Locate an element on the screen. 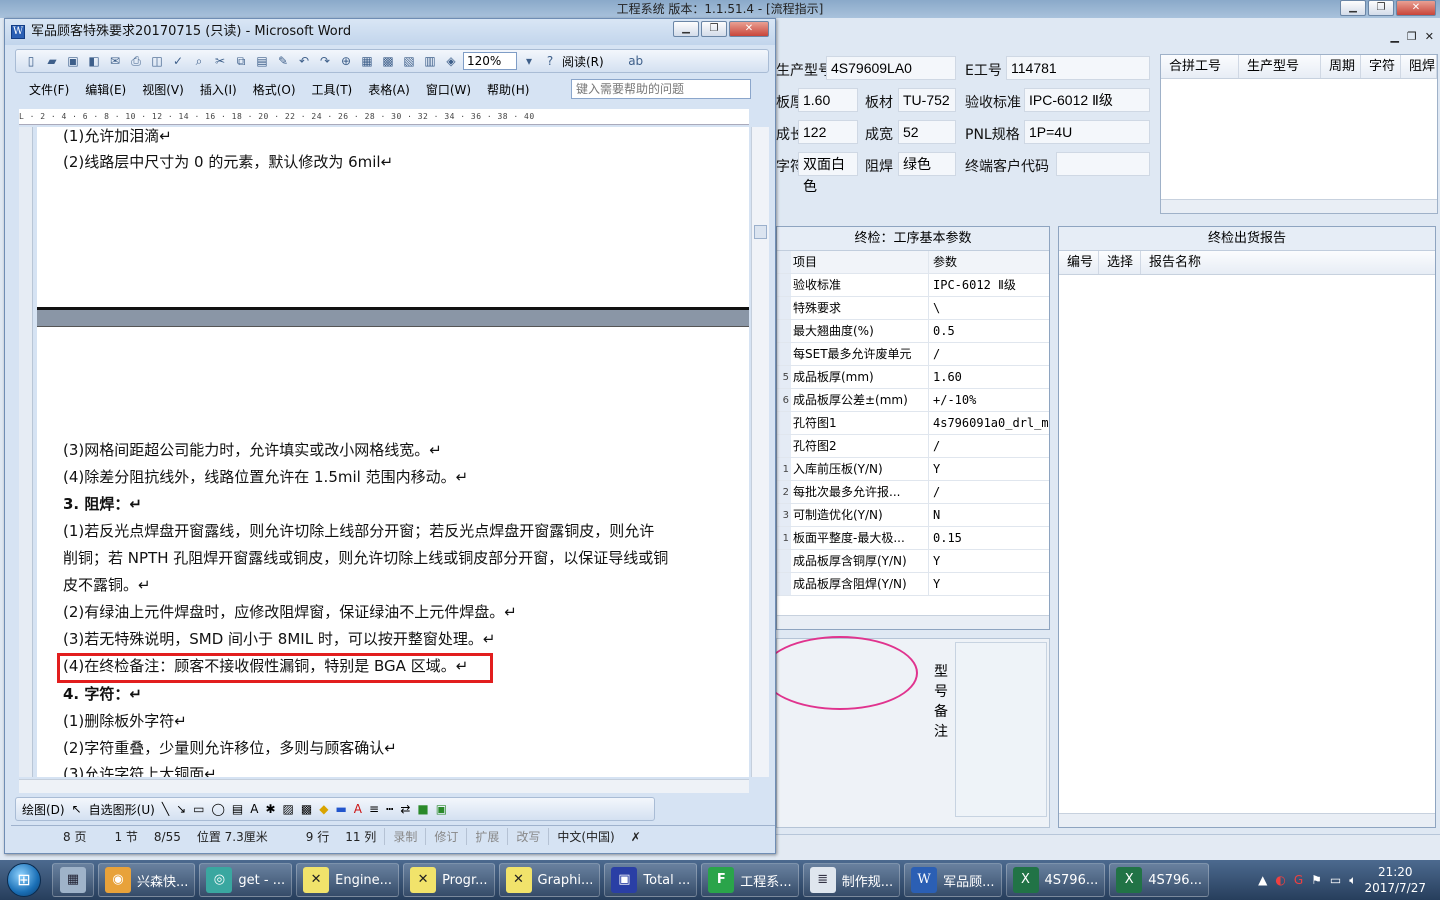 The image size is (1440, 900). volume-icon: 🔈︎ is located at coordinates (1352, 880).